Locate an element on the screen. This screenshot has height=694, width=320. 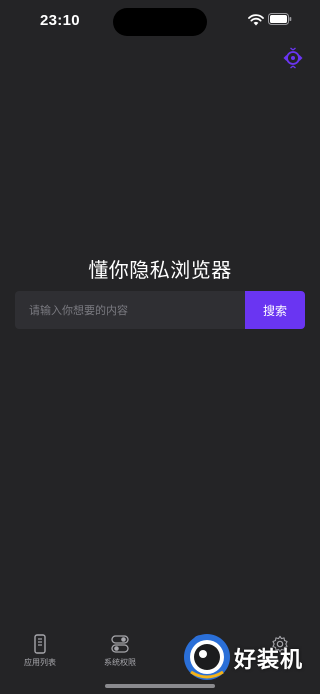
tab-label-app-list: 应用列表 is located at coordinates (40, 662).